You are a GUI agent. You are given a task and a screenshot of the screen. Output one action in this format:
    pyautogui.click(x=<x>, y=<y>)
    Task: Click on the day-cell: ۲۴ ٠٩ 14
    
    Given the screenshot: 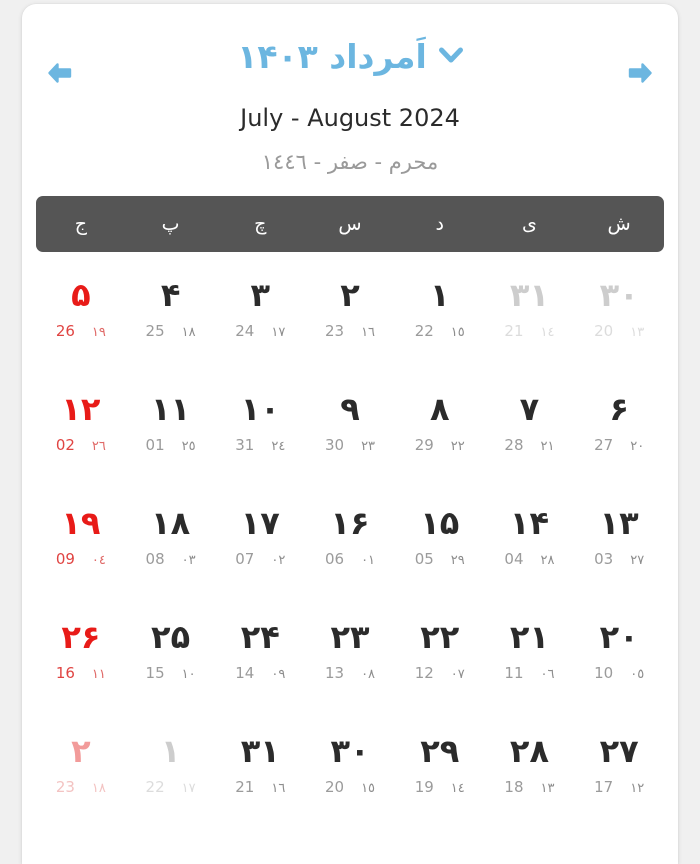 What is the action you would take?
    pyautogui.click(x=260, y=651)
    